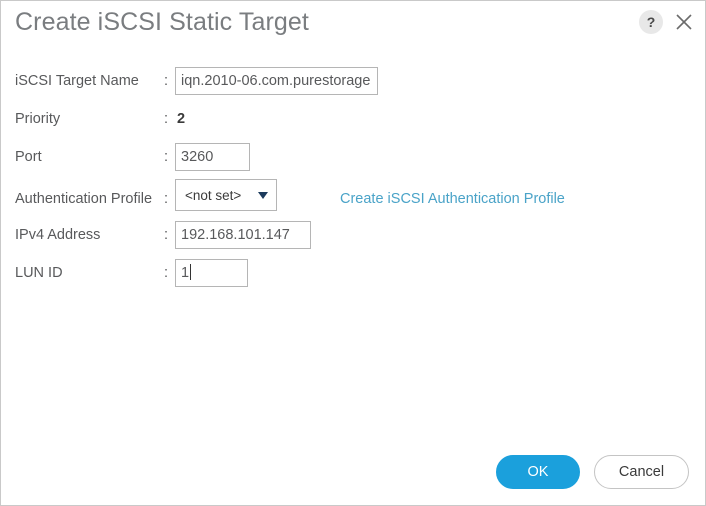  I want to click on dialog-footer: OK Cancel, so click(592, 472).